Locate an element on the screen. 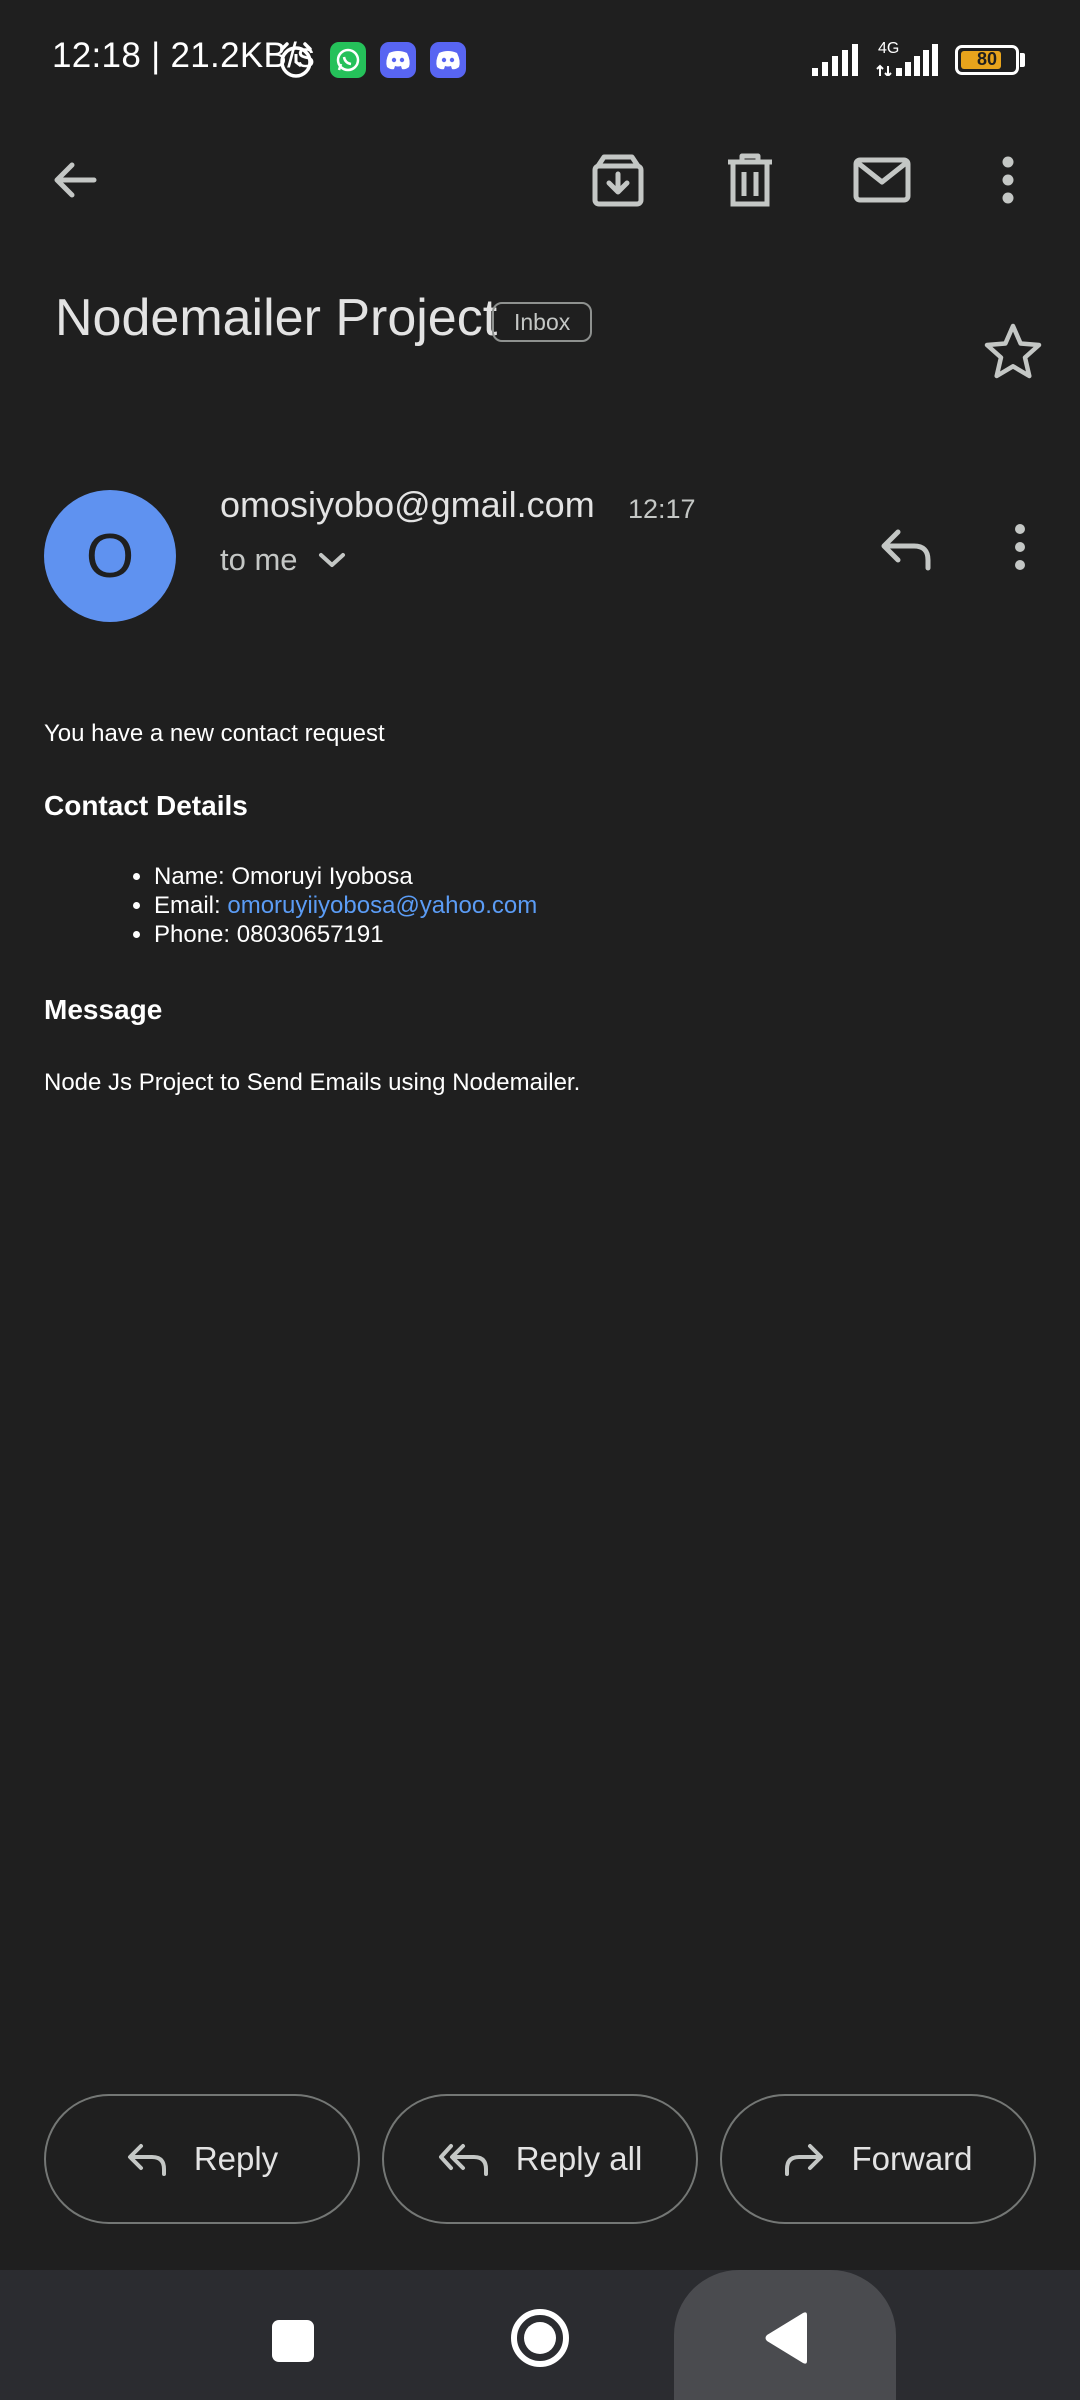 Image resolution: width=1080 pixels, height=2400 pixels. home-button is located at coordinates (540, 2338).